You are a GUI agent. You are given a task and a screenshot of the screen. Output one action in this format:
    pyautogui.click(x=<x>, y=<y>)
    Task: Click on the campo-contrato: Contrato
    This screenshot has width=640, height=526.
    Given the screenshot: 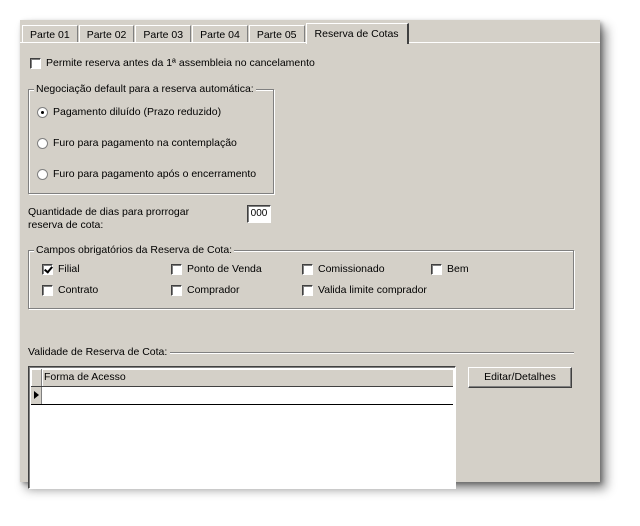 What is the action you would take?
    pyautogui.click(x=70, y=290)
    